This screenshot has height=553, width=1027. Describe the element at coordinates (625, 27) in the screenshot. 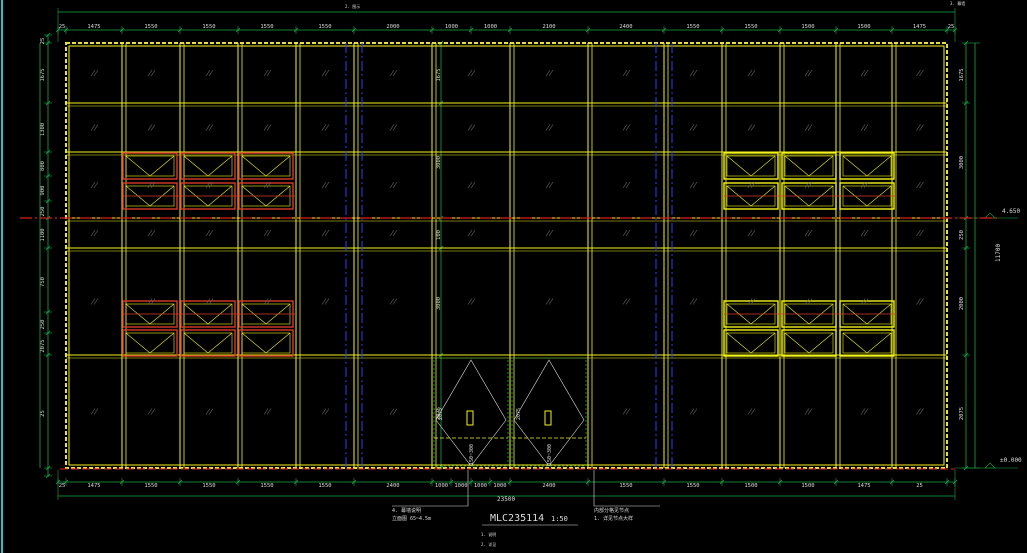

I see `top-dim-label: 2400` at that location.